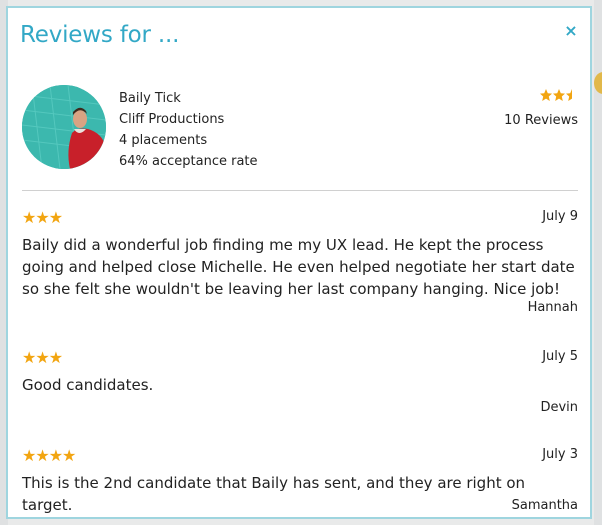  What do you see at coordinates (559, 407) in the screenshot?
I see `review-author: Devin` at bounding box center [559, 407].